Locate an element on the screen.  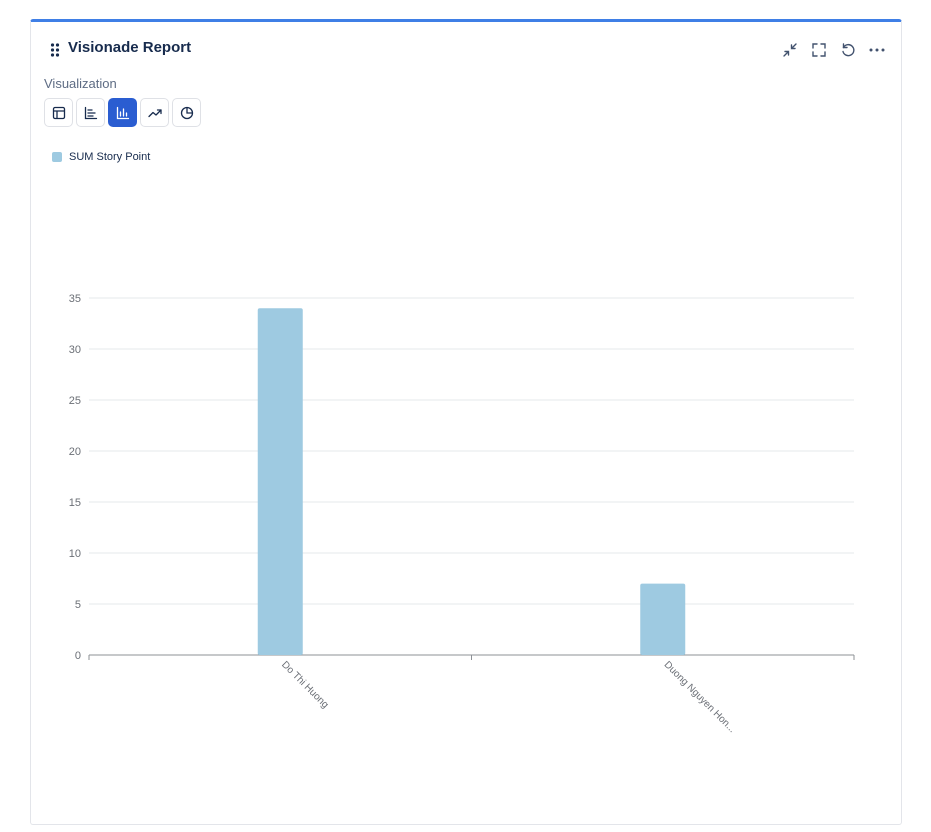
y-tick-label: 0 is located at coordinates (78, 656).